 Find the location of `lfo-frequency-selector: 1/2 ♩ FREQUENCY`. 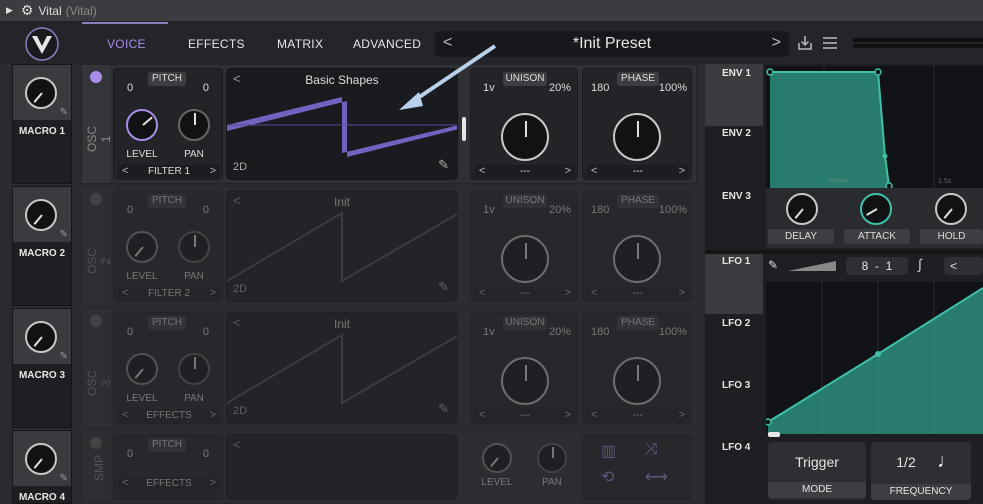

lfo-frequency-selector: 1/2 ♩ FREQUENCY is located at coordinates (921, 471).